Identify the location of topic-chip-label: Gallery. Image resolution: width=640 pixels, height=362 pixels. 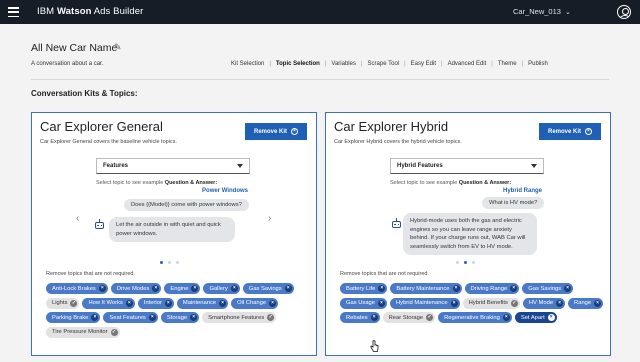
(218, 288).